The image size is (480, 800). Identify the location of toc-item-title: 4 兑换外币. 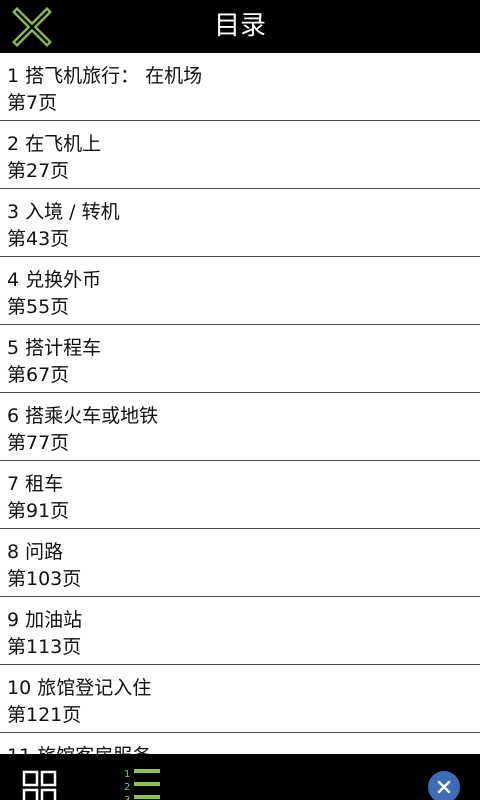
(54, 280).